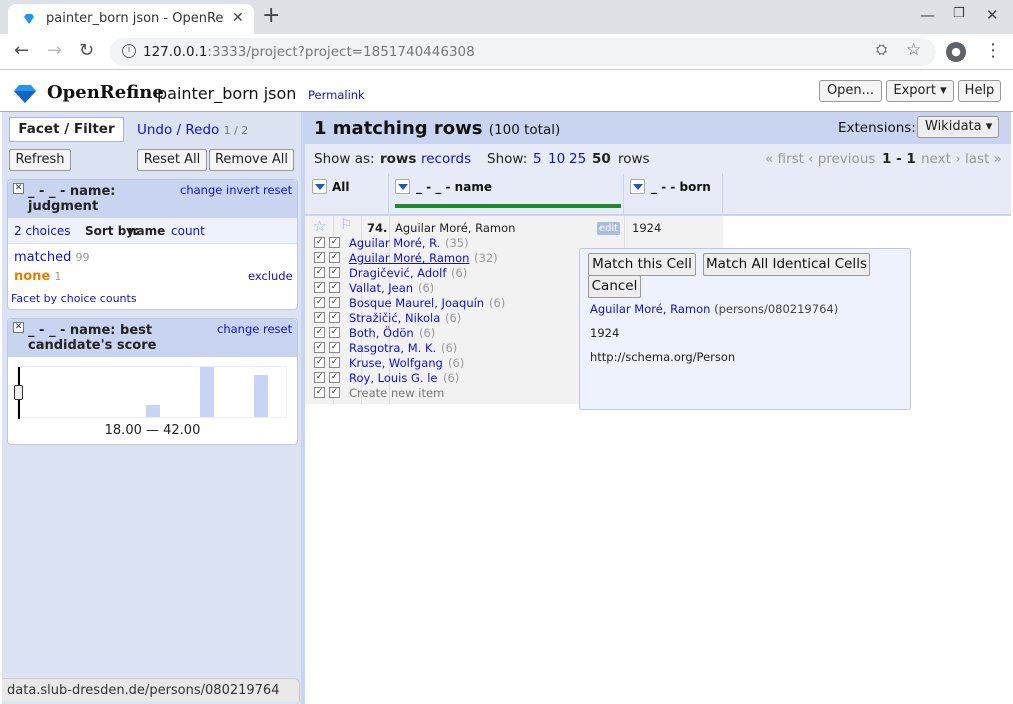 The width and height of the screenshot is (1013, 704). What do you see at coordinates (537, 159) in the screenshot?
I see `page-size-5: 5` at bounding box center [537, 159].